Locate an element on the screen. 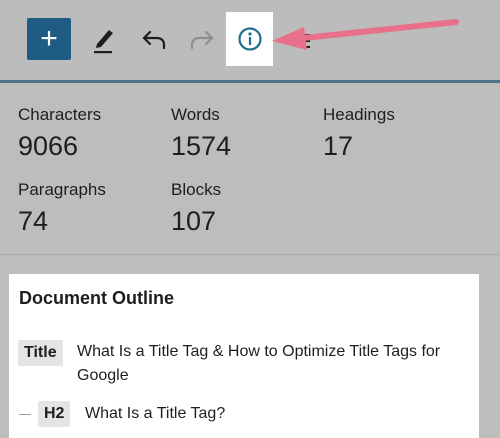 The image size is (500, 438). stat-blocks: Blocks 107 is located at coordinates (196, 208).